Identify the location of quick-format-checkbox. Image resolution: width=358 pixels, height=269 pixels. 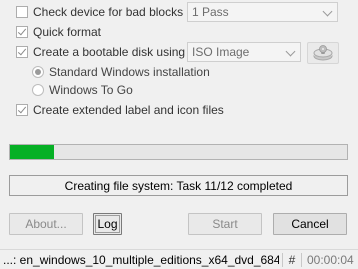
(22, 32).